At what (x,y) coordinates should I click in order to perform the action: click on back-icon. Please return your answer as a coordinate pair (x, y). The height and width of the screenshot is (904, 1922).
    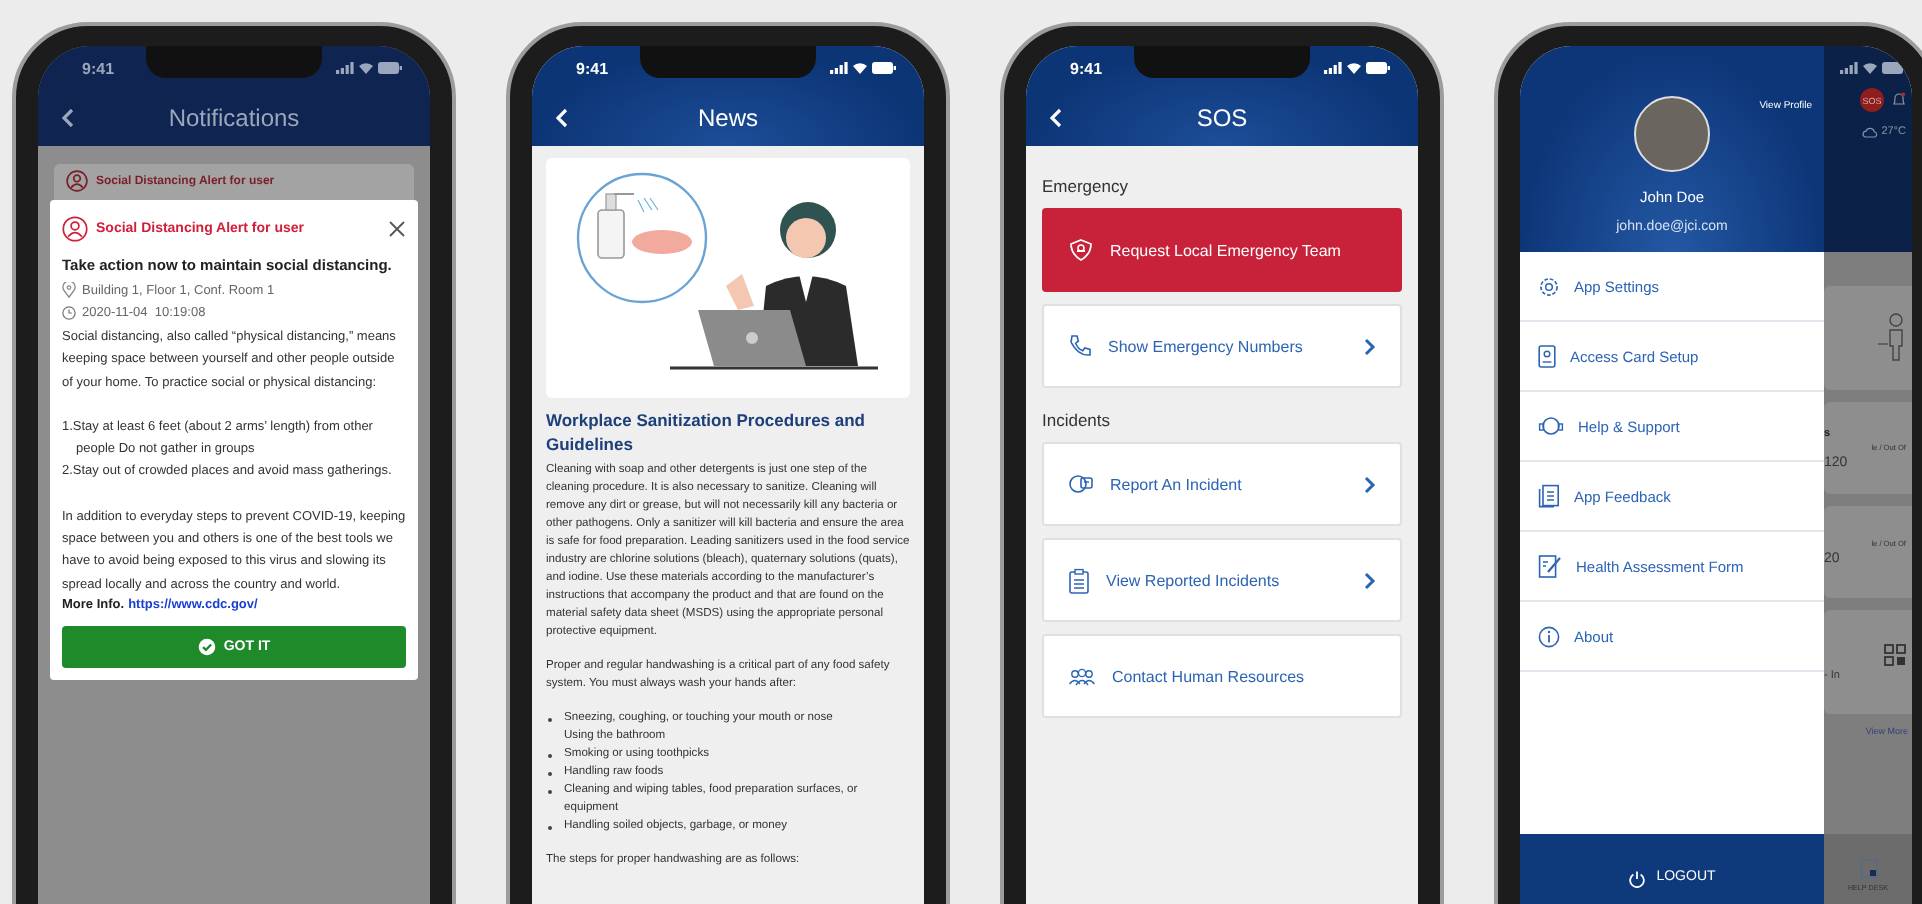
    Looking at the image, I should click on (68, 118).